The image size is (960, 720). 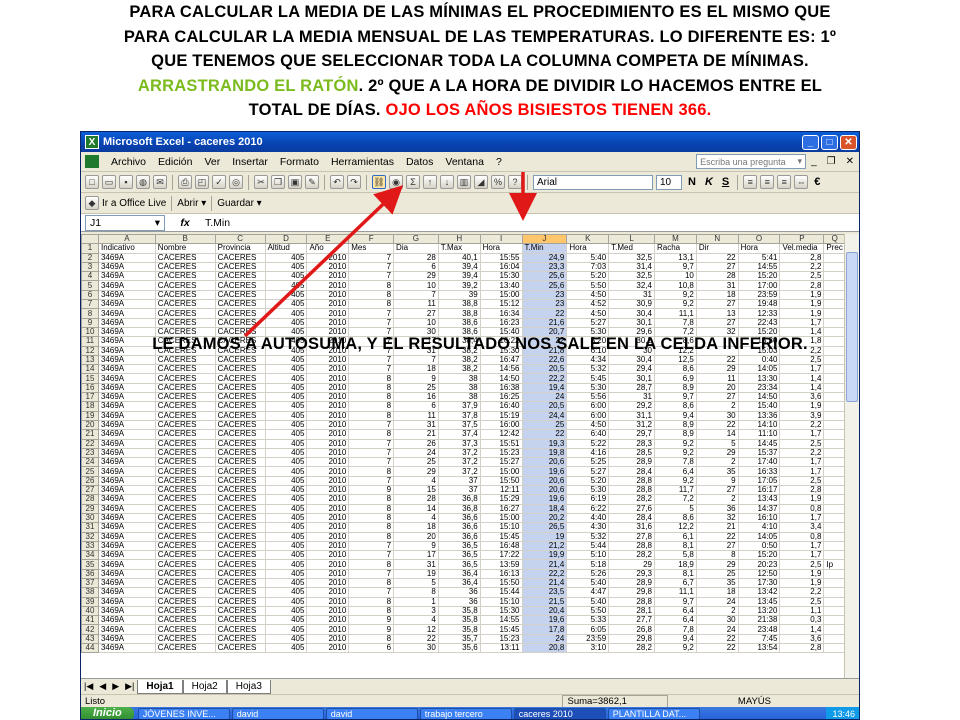 I want to click on cell: 15:29, so click(x=501, y=499).